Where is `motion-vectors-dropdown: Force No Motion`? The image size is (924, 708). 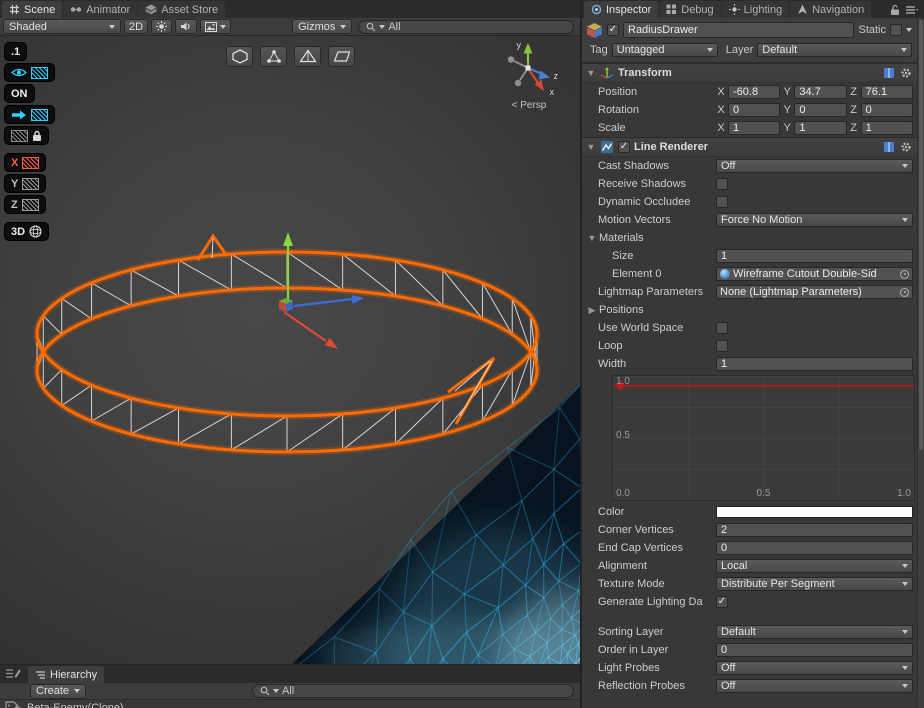
motion-vectors-dropdown: Force No Motion is located at coordinates (814, 220).